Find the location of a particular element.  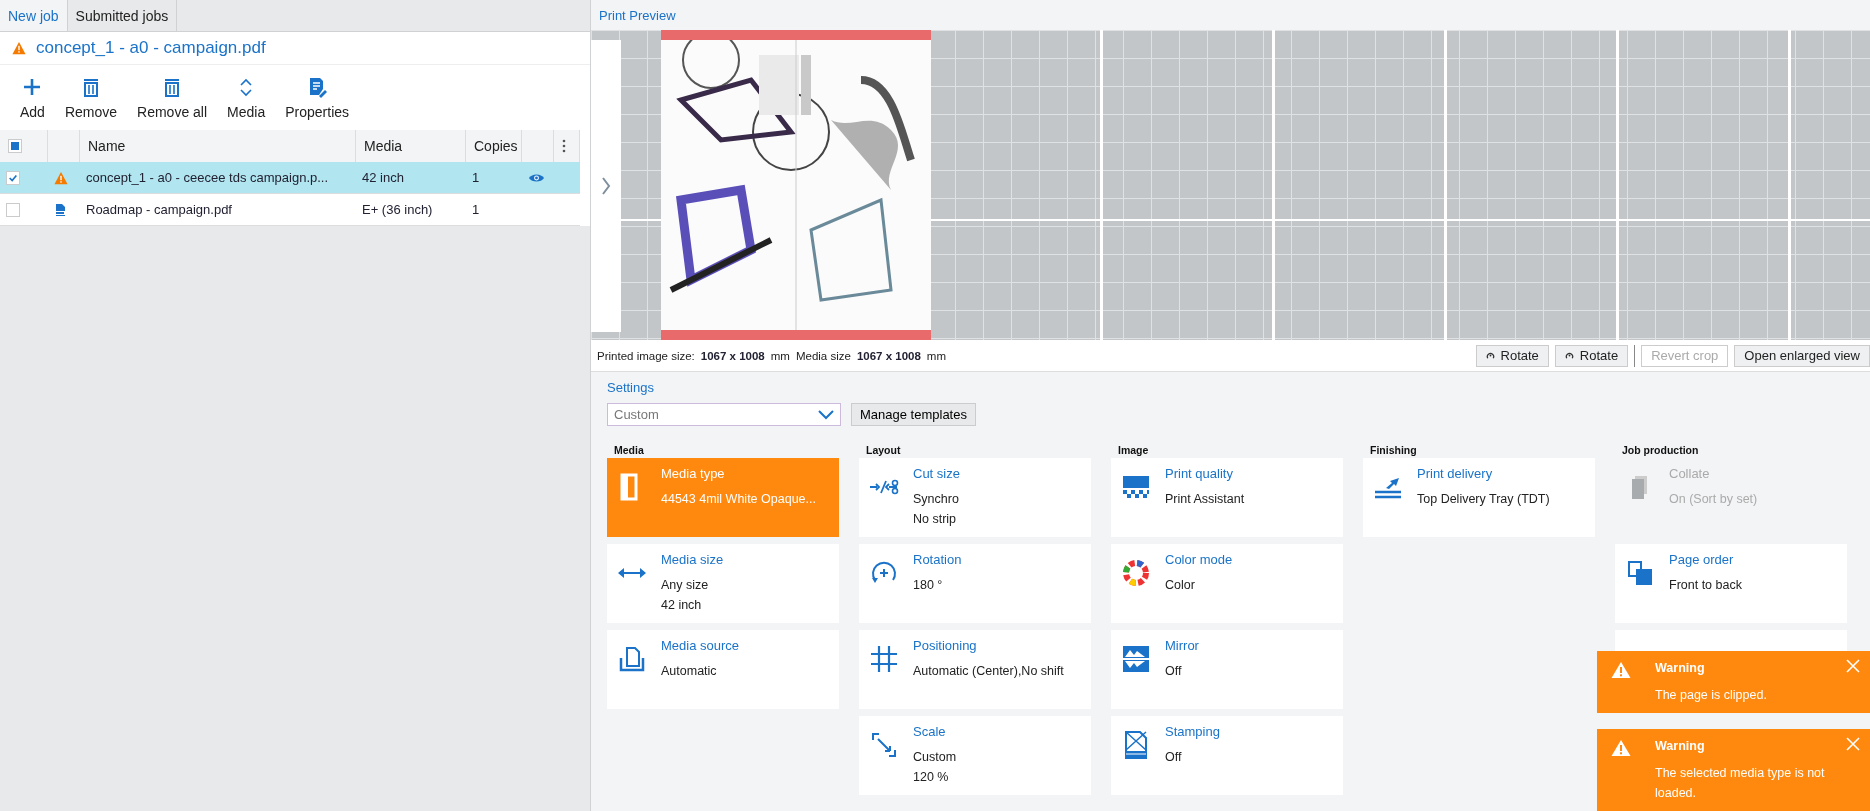

setting-tile: Print quality Print Assistant is located at coordinates (1227, 497).